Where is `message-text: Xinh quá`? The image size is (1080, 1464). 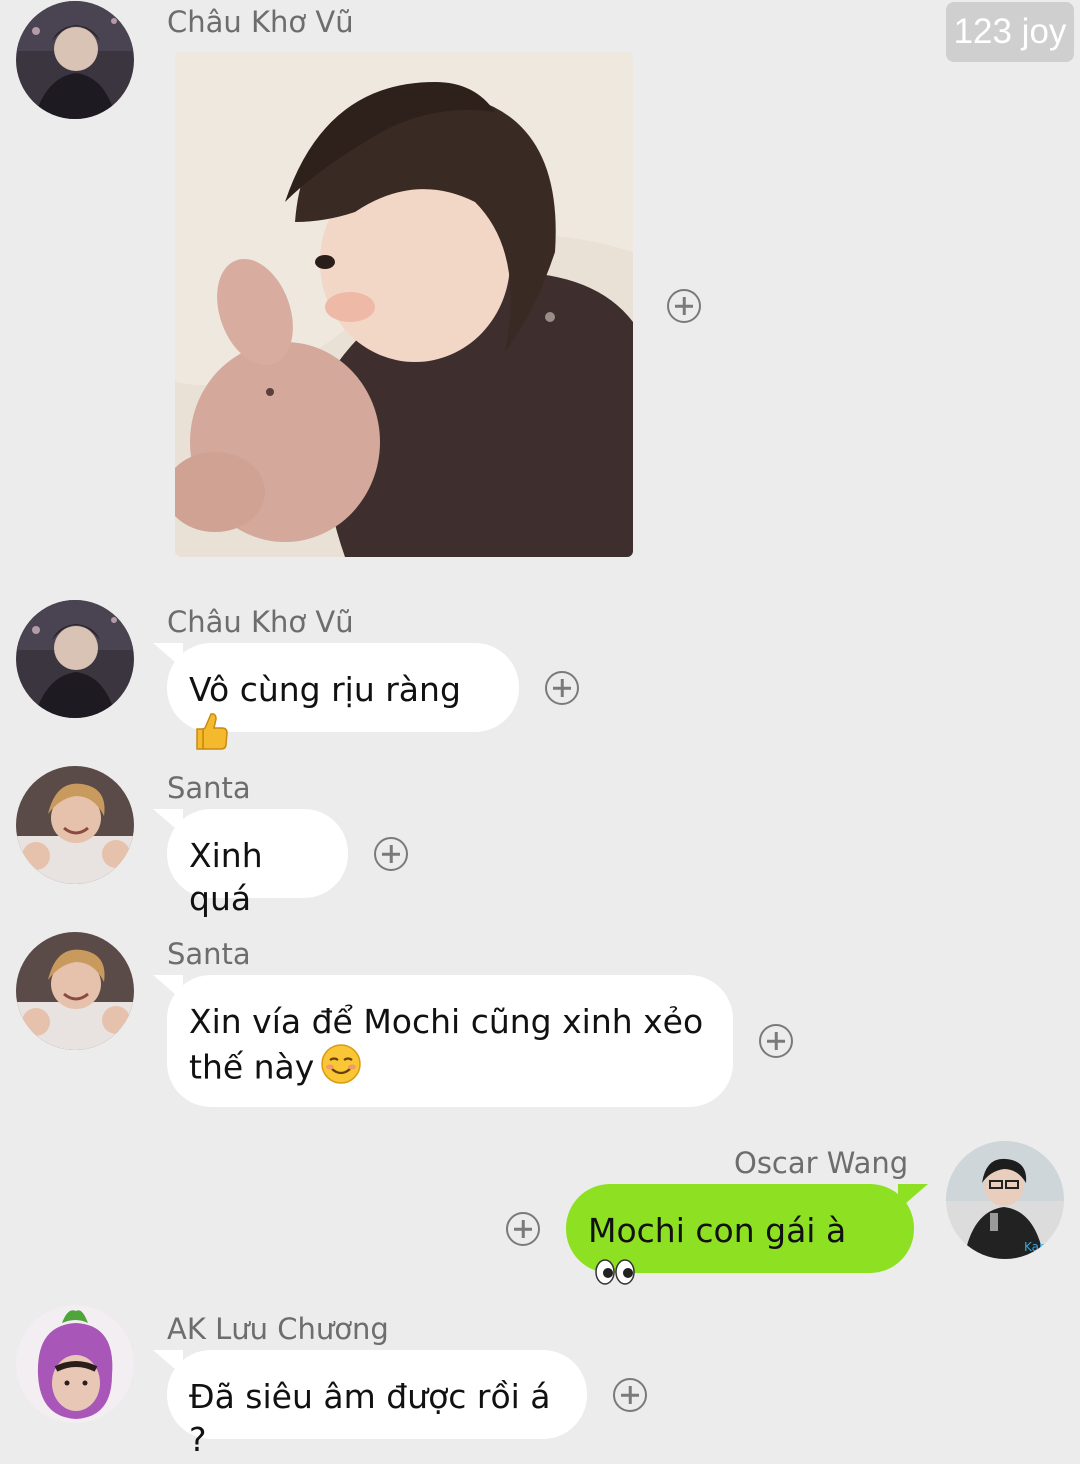
message-text: Xinh quá is located at coordinates (226, 877).